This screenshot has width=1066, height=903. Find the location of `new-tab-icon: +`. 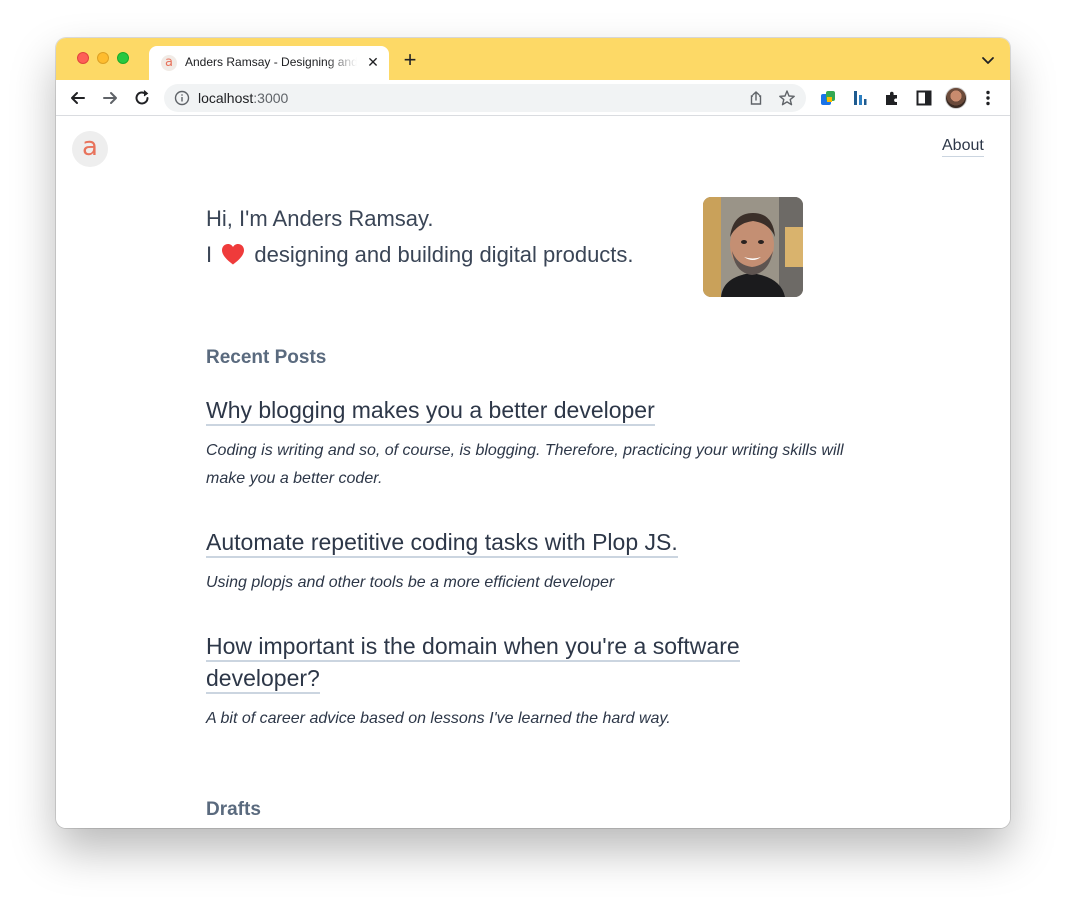

new-tab-icon: + is located at coordinates (410, 60).